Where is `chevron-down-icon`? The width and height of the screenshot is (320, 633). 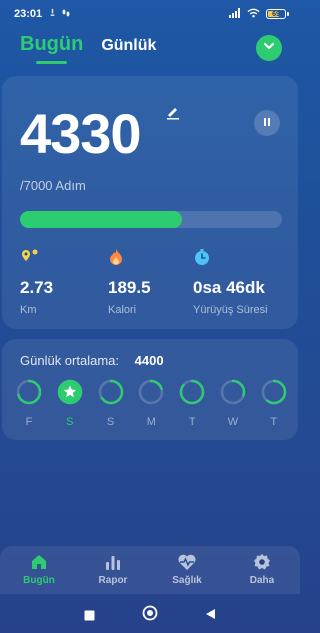
chevron-down-icon is located at coordinates (269, 48).